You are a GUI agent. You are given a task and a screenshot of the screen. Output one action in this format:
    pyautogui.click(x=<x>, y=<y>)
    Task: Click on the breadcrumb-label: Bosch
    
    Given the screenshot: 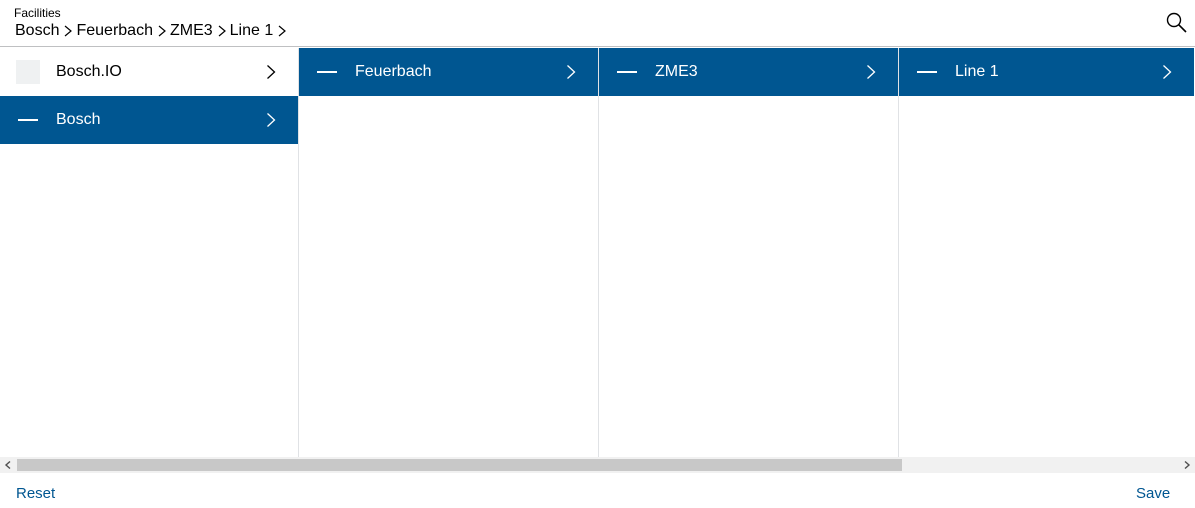 What is the action you would take?
    pyautogui.click(x=37, y=30)
    